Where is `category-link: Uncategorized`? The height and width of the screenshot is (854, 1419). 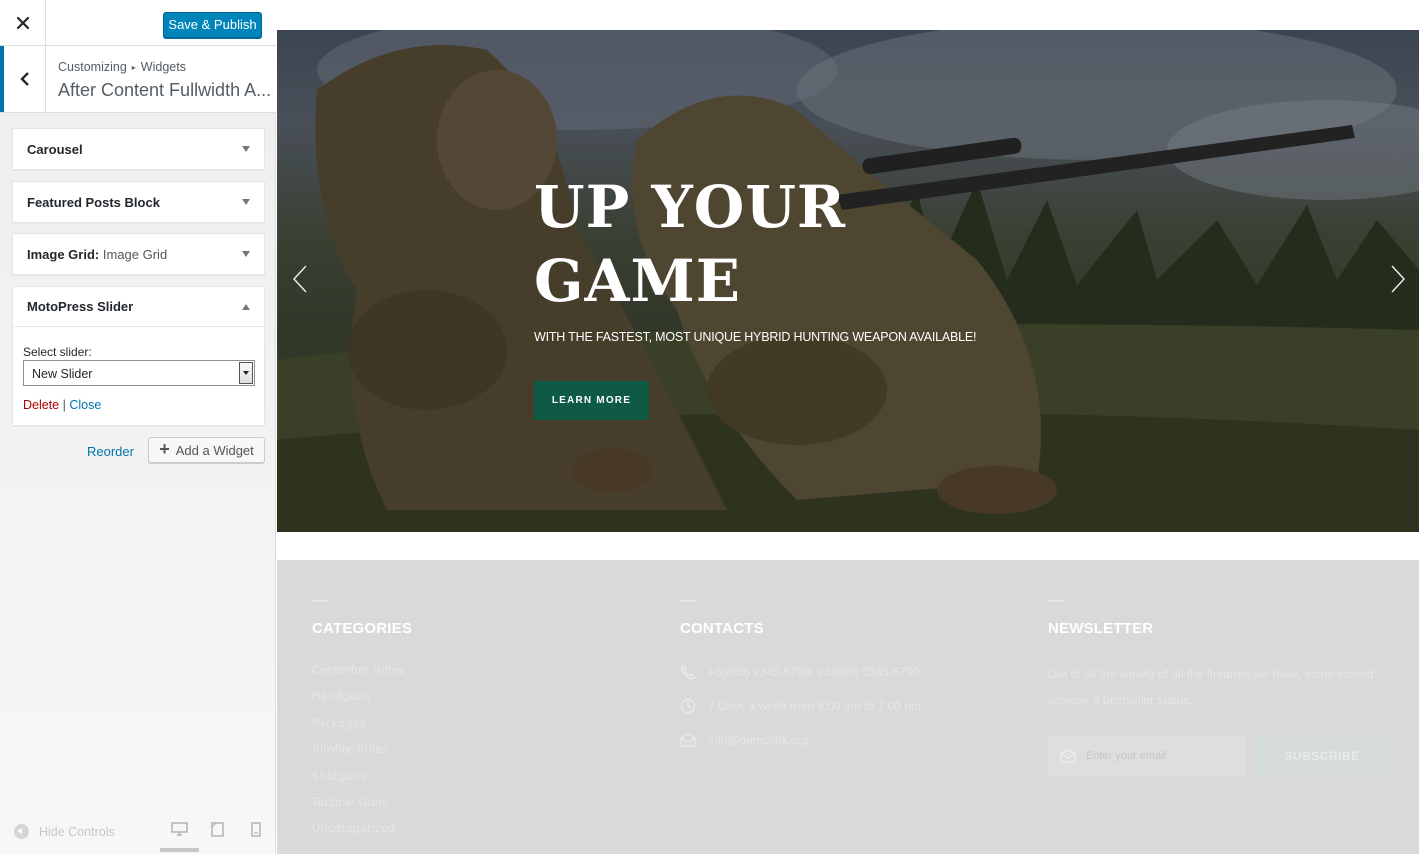
category-link: Uncategorized is located at coordinates (362, 834).